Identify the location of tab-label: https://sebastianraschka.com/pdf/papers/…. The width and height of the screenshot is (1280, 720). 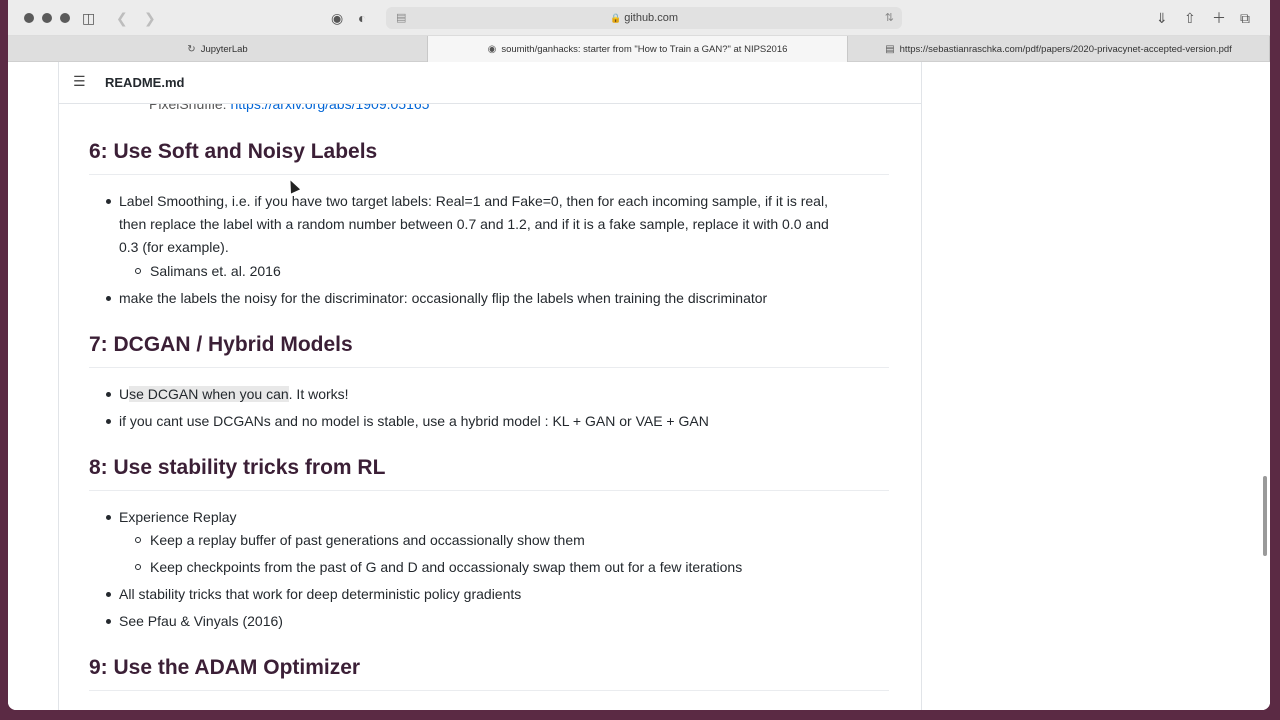
(1065, 49).